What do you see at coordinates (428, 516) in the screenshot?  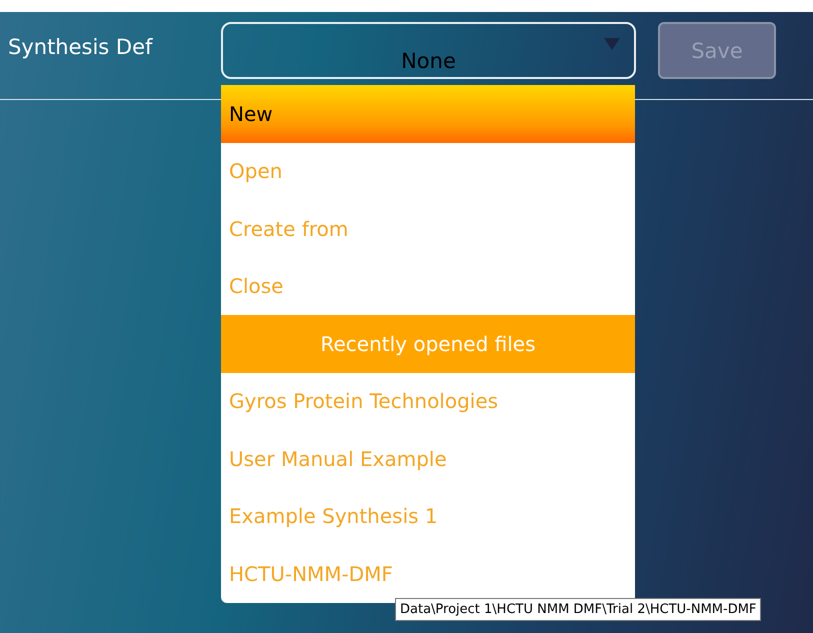 I see `menu-item: Example Synthesis 1` at bounding box center [428, 516].